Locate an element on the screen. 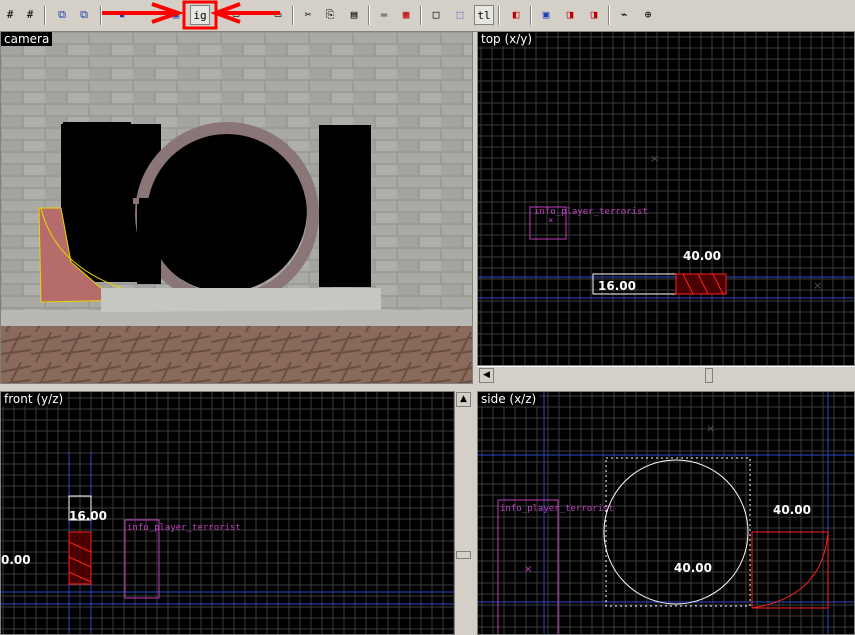 Image resolution: width=855 pixels, height=635 pixels. select-brush-icon: □ is located at coordinates (436, 15).